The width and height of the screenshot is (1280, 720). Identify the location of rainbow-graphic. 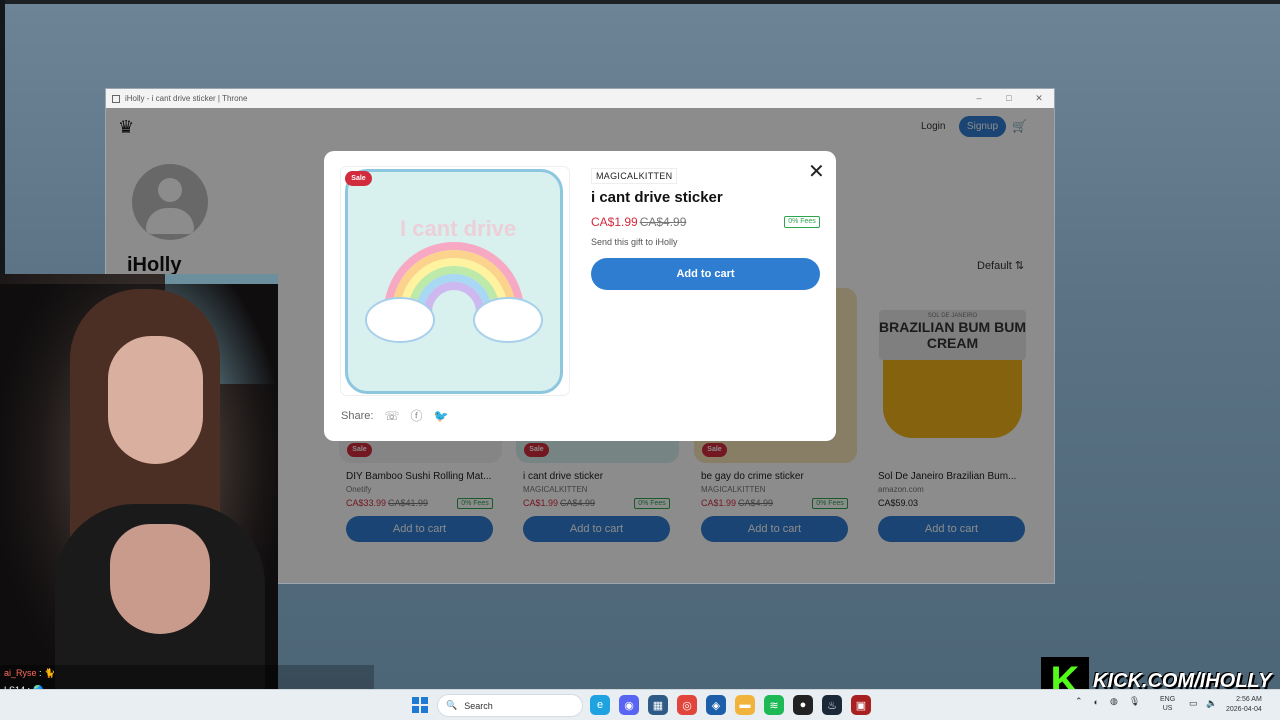
(454, 292).